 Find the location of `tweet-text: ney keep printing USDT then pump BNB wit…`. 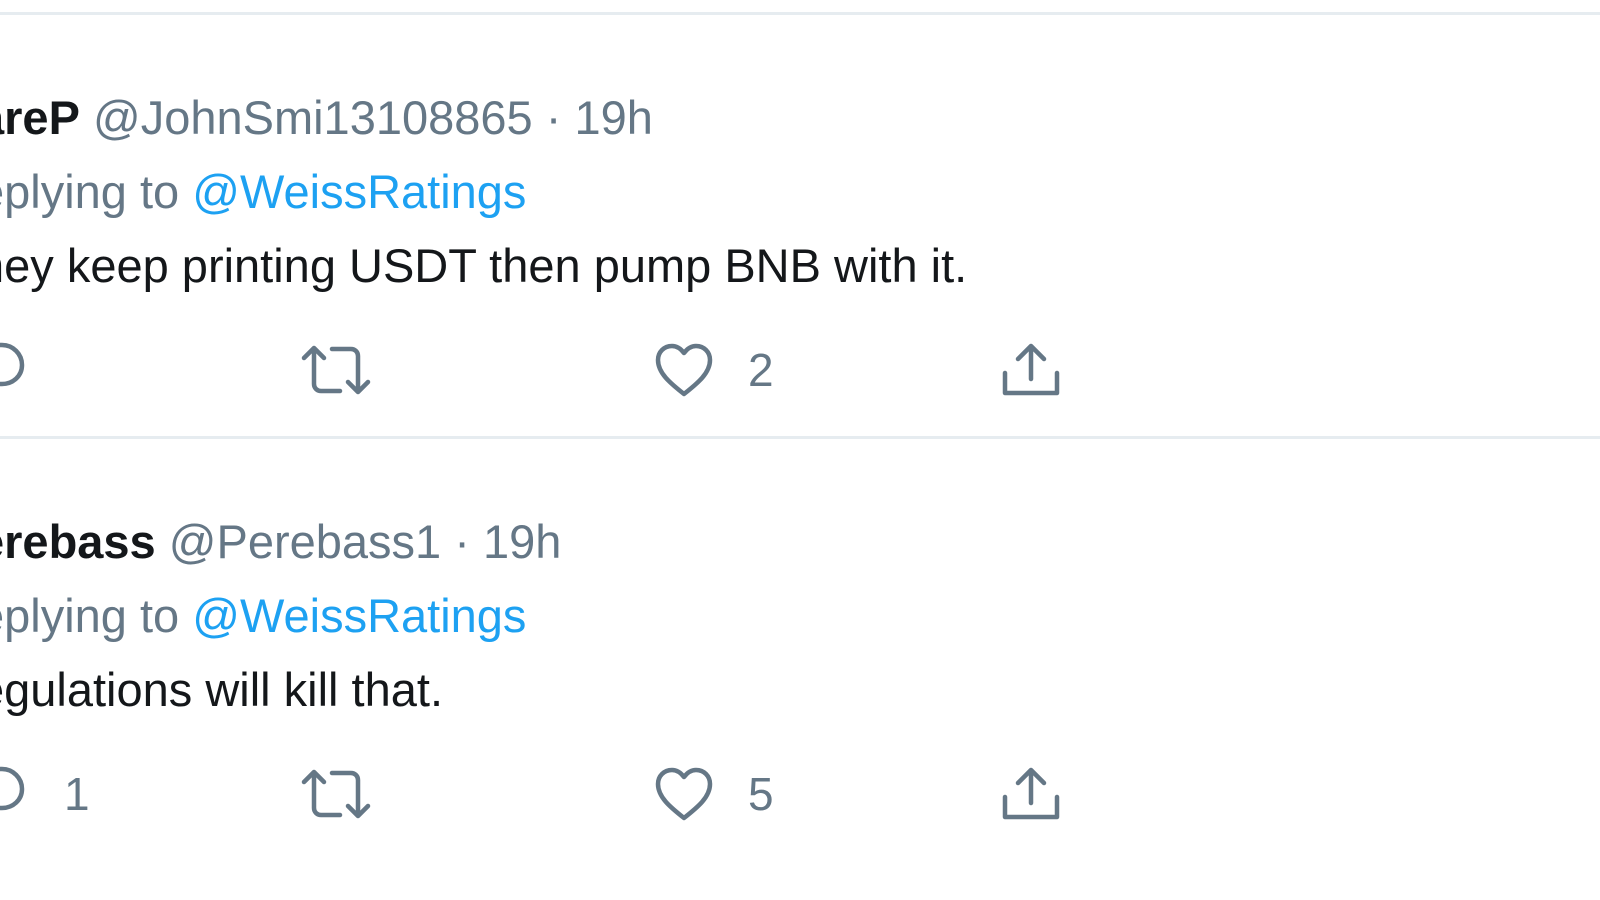

tweet-text: ney keep printing USDT then pump BNB wit… is located at coordinates (484, 265).